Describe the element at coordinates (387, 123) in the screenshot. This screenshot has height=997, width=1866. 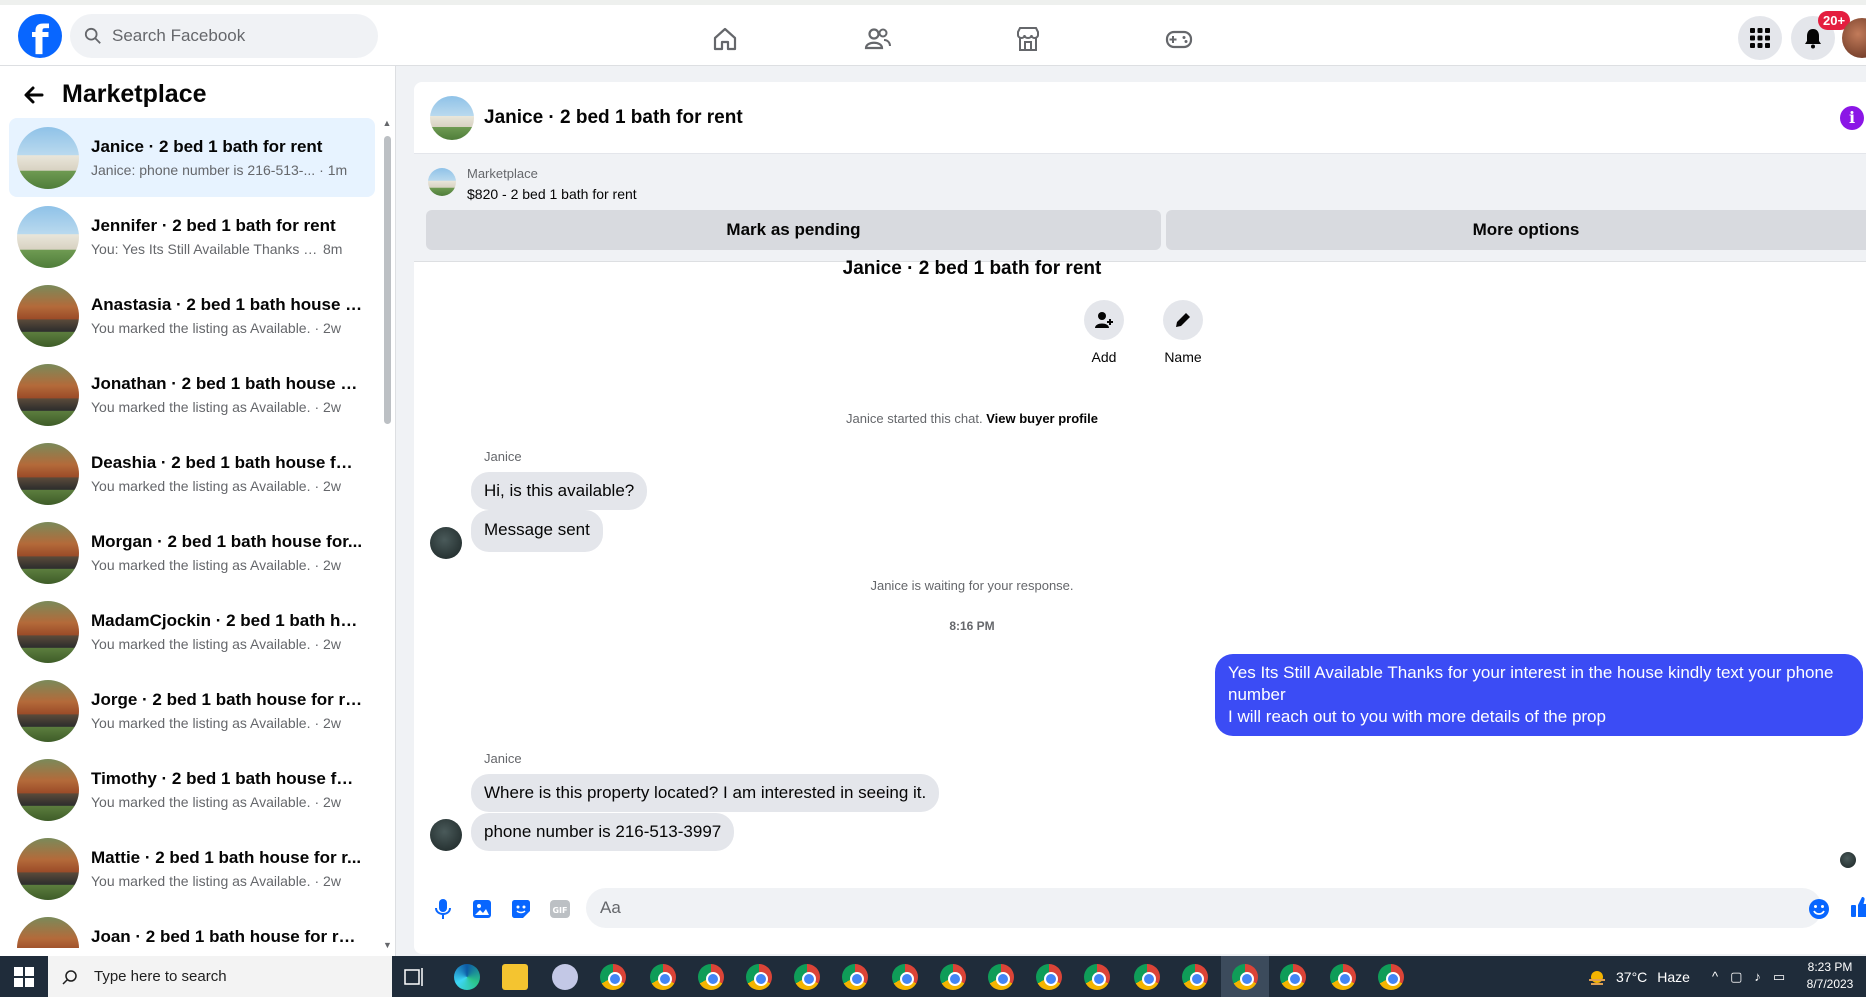
I see `scroll-up-icon: ▲` at that location.